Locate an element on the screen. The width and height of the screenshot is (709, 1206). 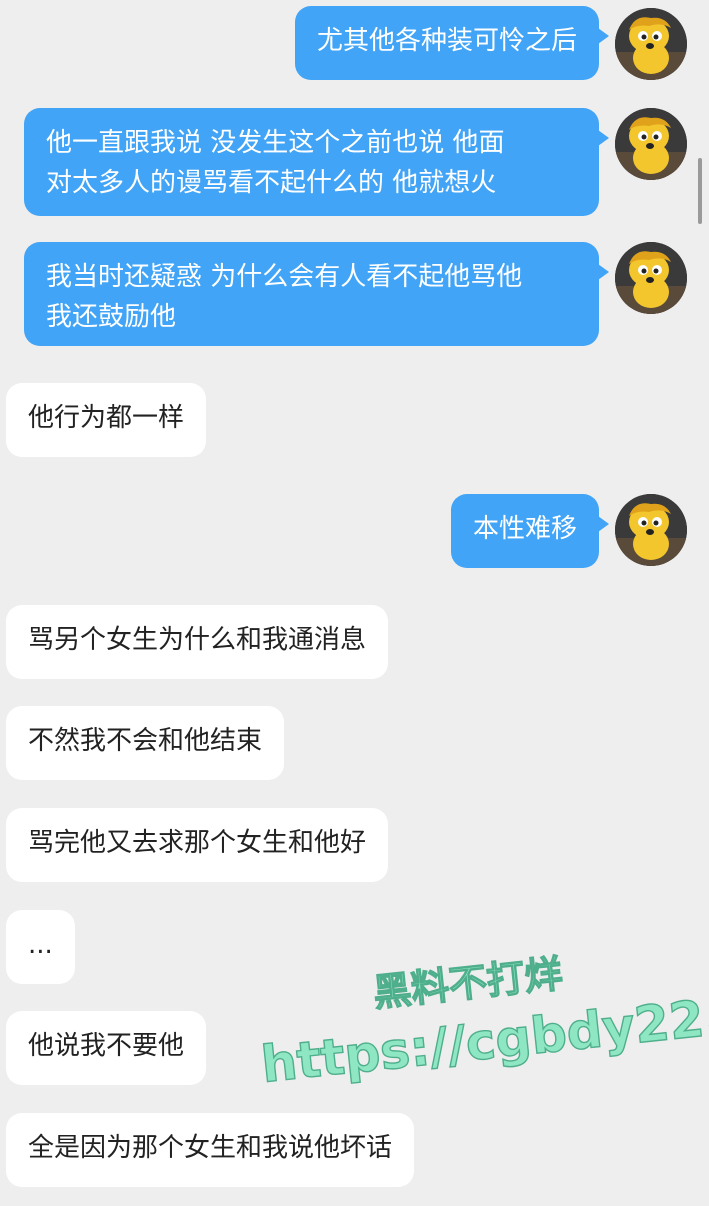
message-row: 尤其他各种装可怜之后 is located at coordinates (354, 43).